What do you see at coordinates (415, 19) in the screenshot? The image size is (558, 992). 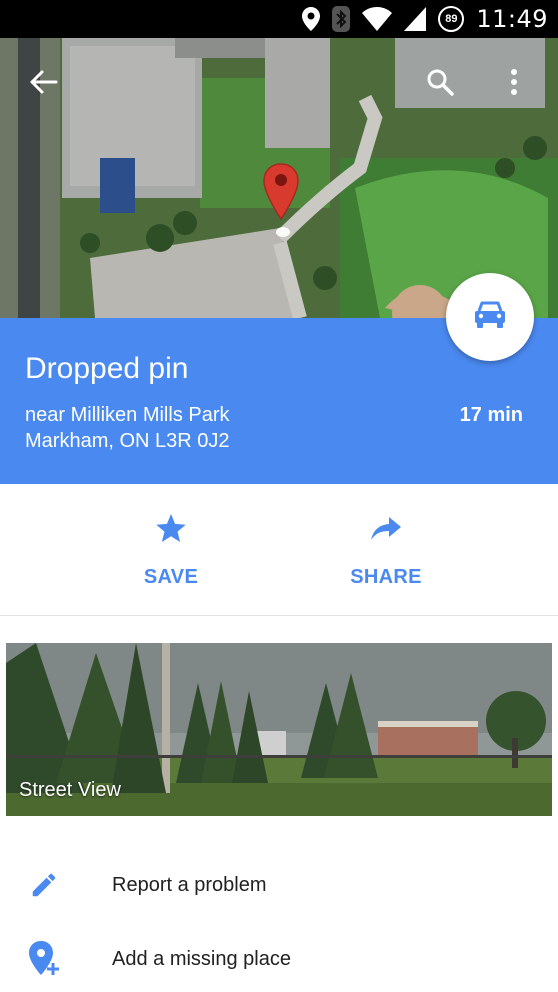 I see `signal-icon` at bounding box center [415, 19].